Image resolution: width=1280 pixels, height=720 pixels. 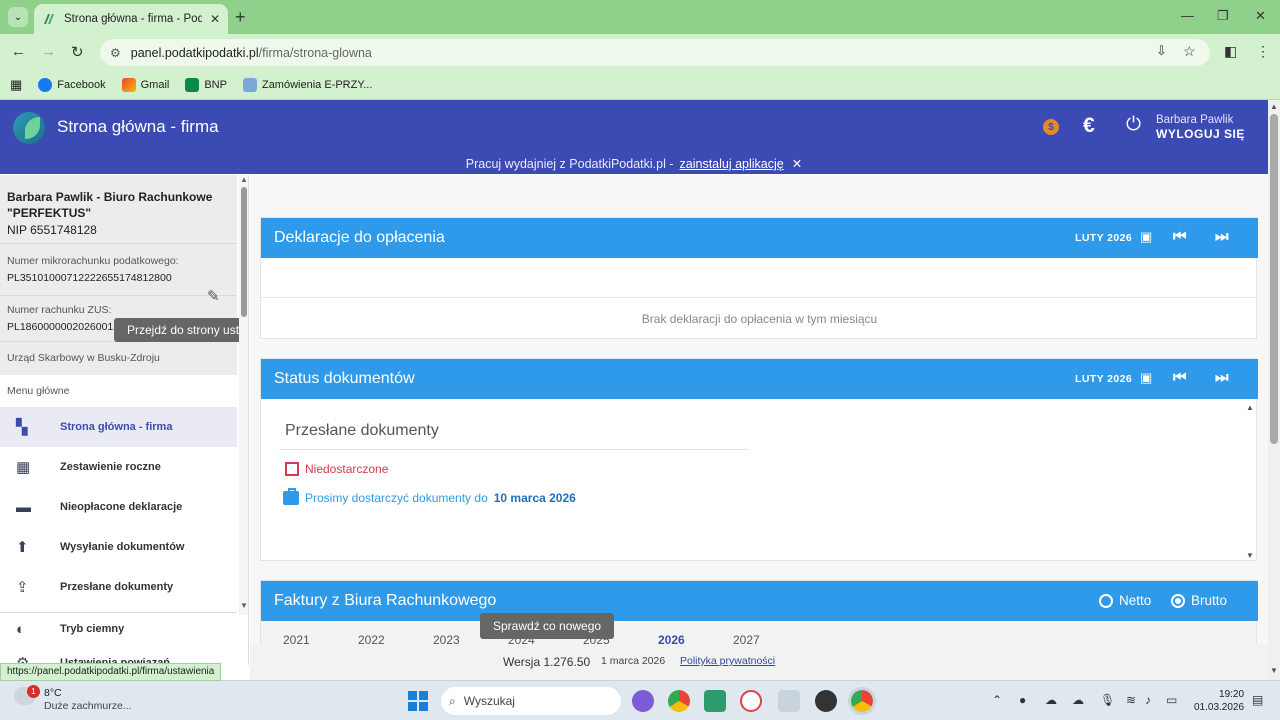 I want to click on tray-app-icon: ●, so click(x=1022, y=700).